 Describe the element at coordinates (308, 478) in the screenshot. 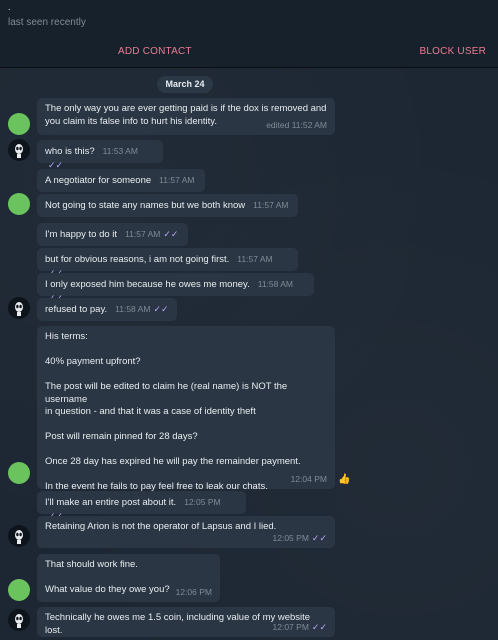

I see `message-time: 12:04 PM` at that location.